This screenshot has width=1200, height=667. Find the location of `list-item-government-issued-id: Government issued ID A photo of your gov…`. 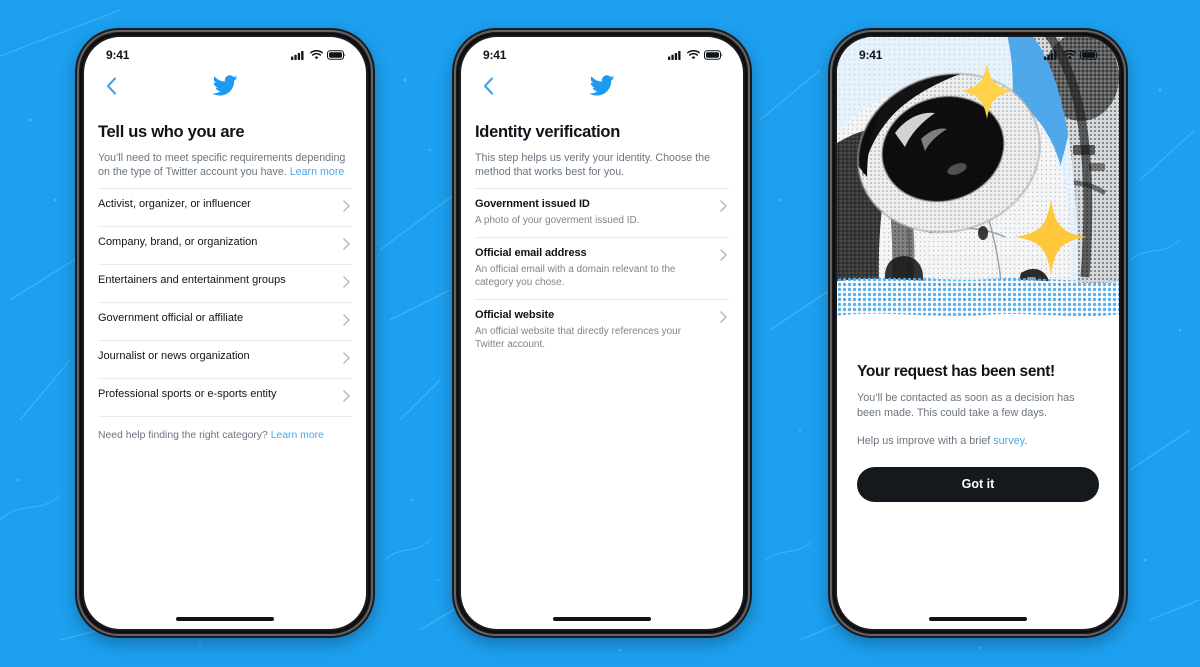

list-item-government-issued-id: Government issued ID A photo of your gov… is located at coordinates (602, 213).